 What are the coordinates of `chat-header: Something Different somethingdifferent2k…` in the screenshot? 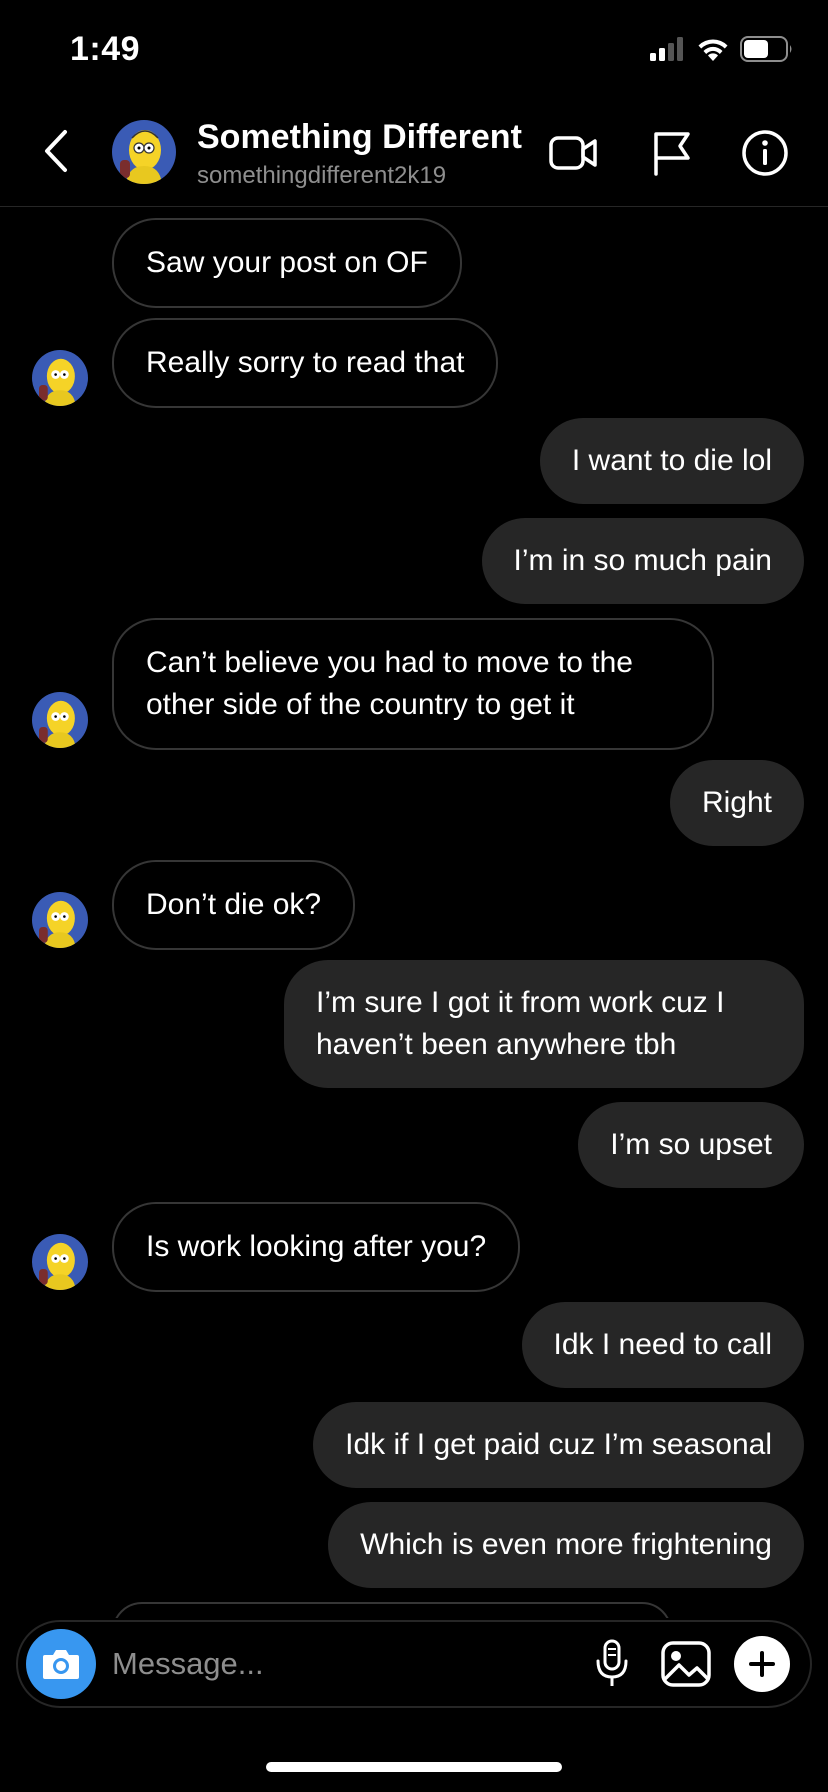 It's located at (414, 153).